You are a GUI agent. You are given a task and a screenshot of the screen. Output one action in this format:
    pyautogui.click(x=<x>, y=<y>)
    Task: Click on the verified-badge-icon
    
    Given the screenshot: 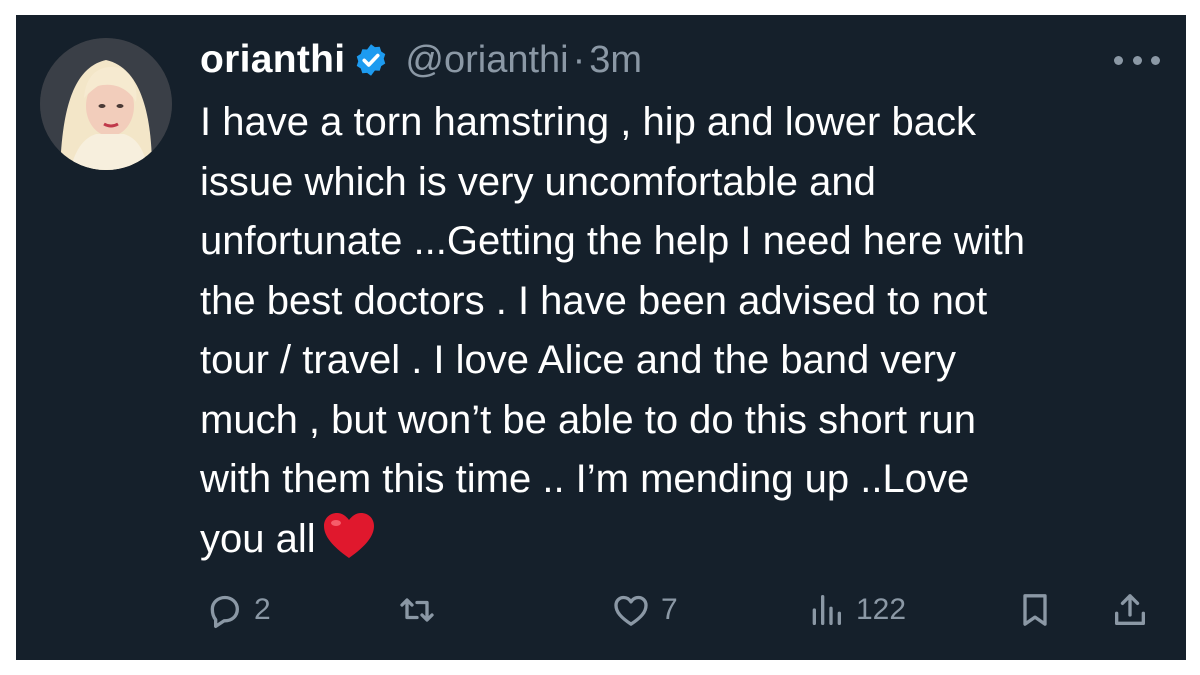 What is the action you would take?
    pyautogui.click(x=371, y=60)
    